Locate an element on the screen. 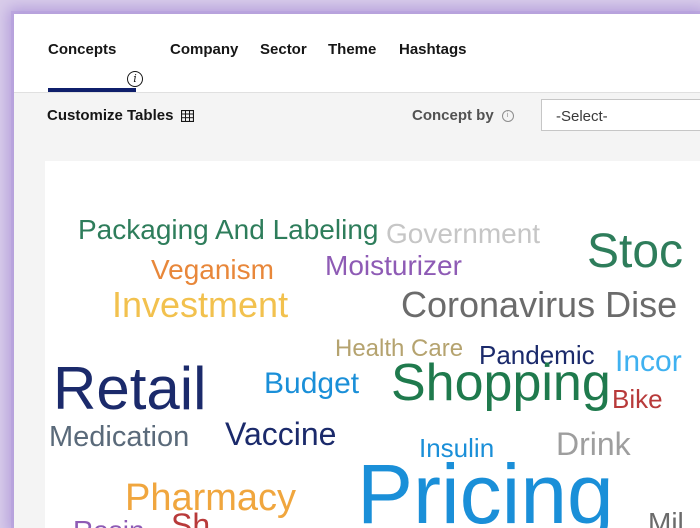 This screenshot has width=700, height=528. tab-company: Company is located at coordinates (204, 49).